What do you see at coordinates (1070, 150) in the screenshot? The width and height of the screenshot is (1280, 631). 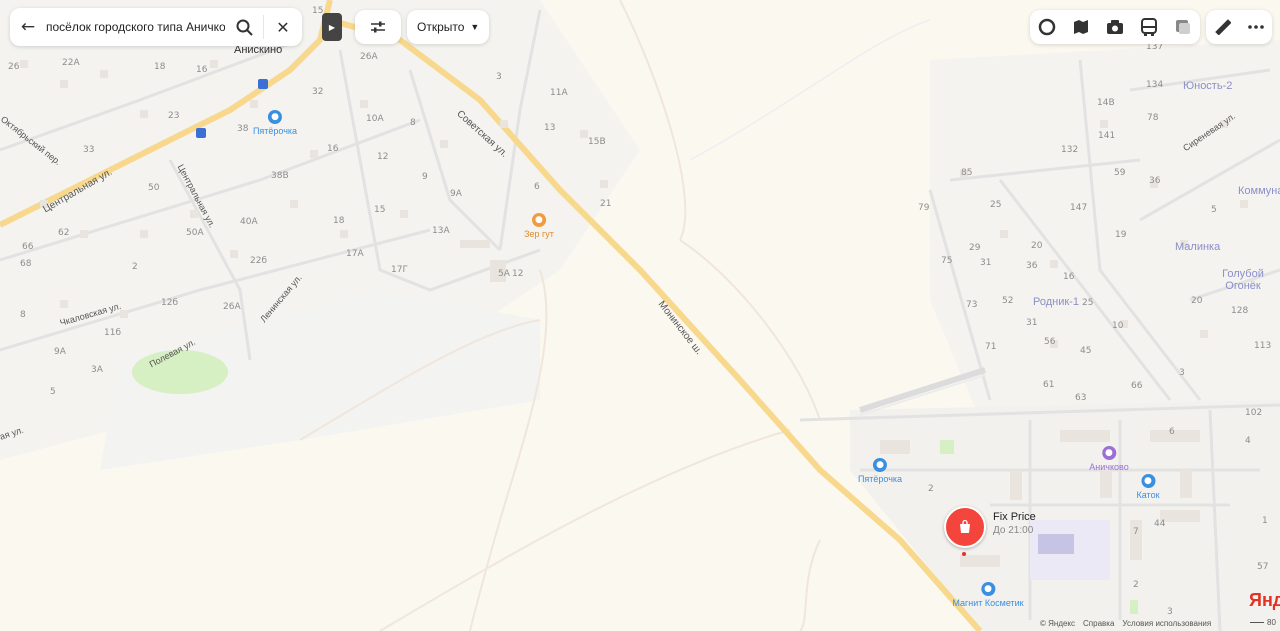 I see `house-number: 132` at bounding box center [1070, 150].